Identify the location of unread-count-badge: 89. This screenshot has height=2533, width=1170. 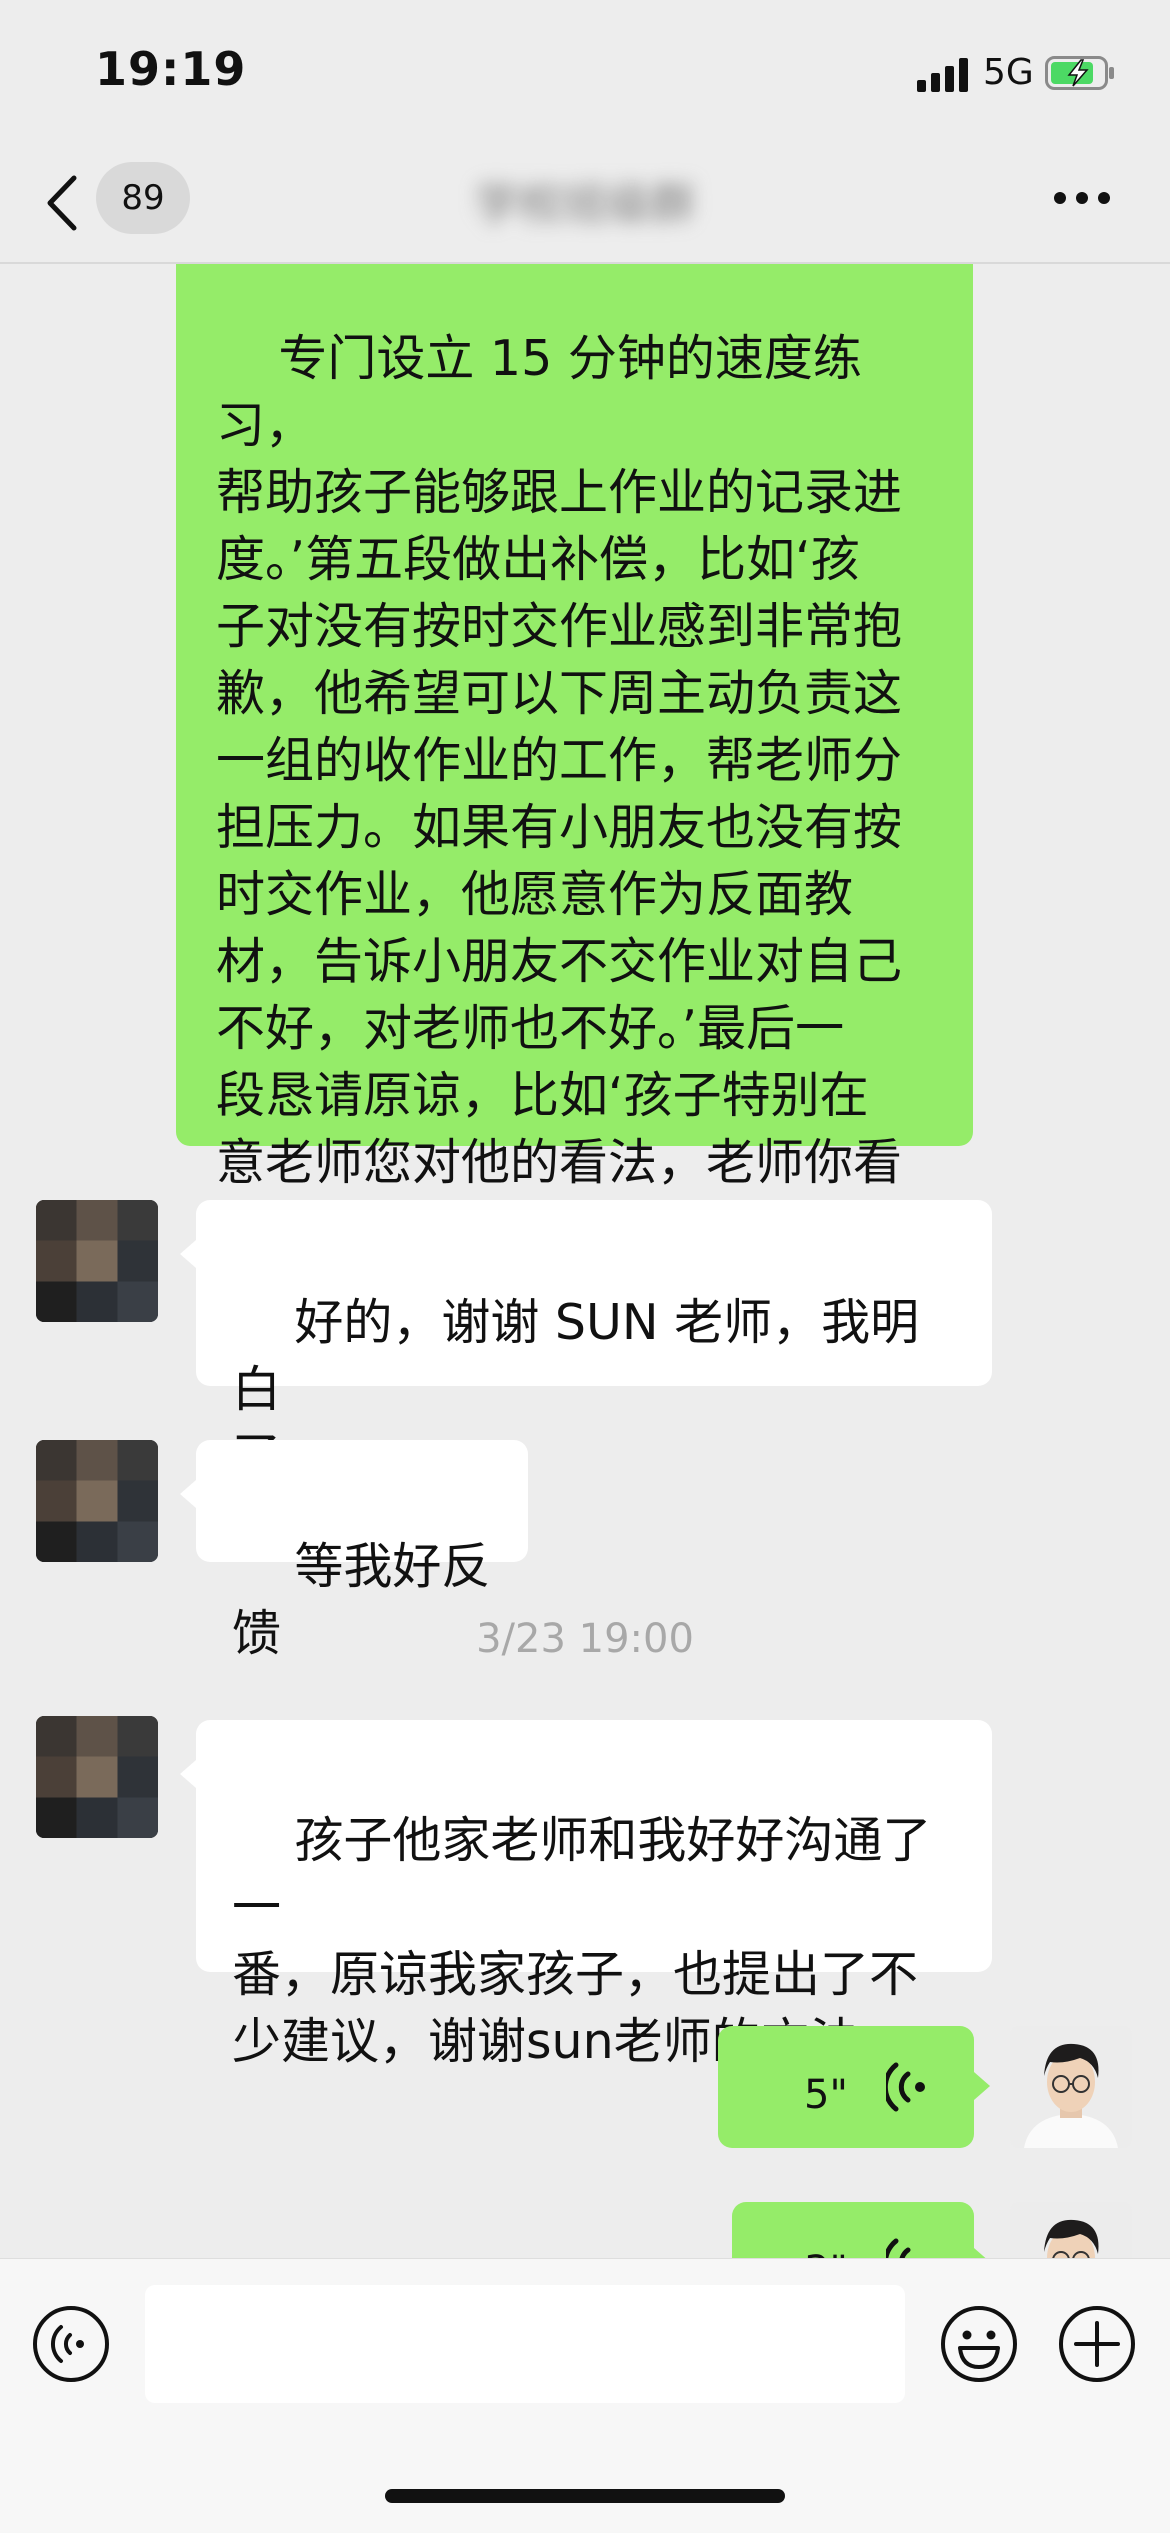
(143, 198).